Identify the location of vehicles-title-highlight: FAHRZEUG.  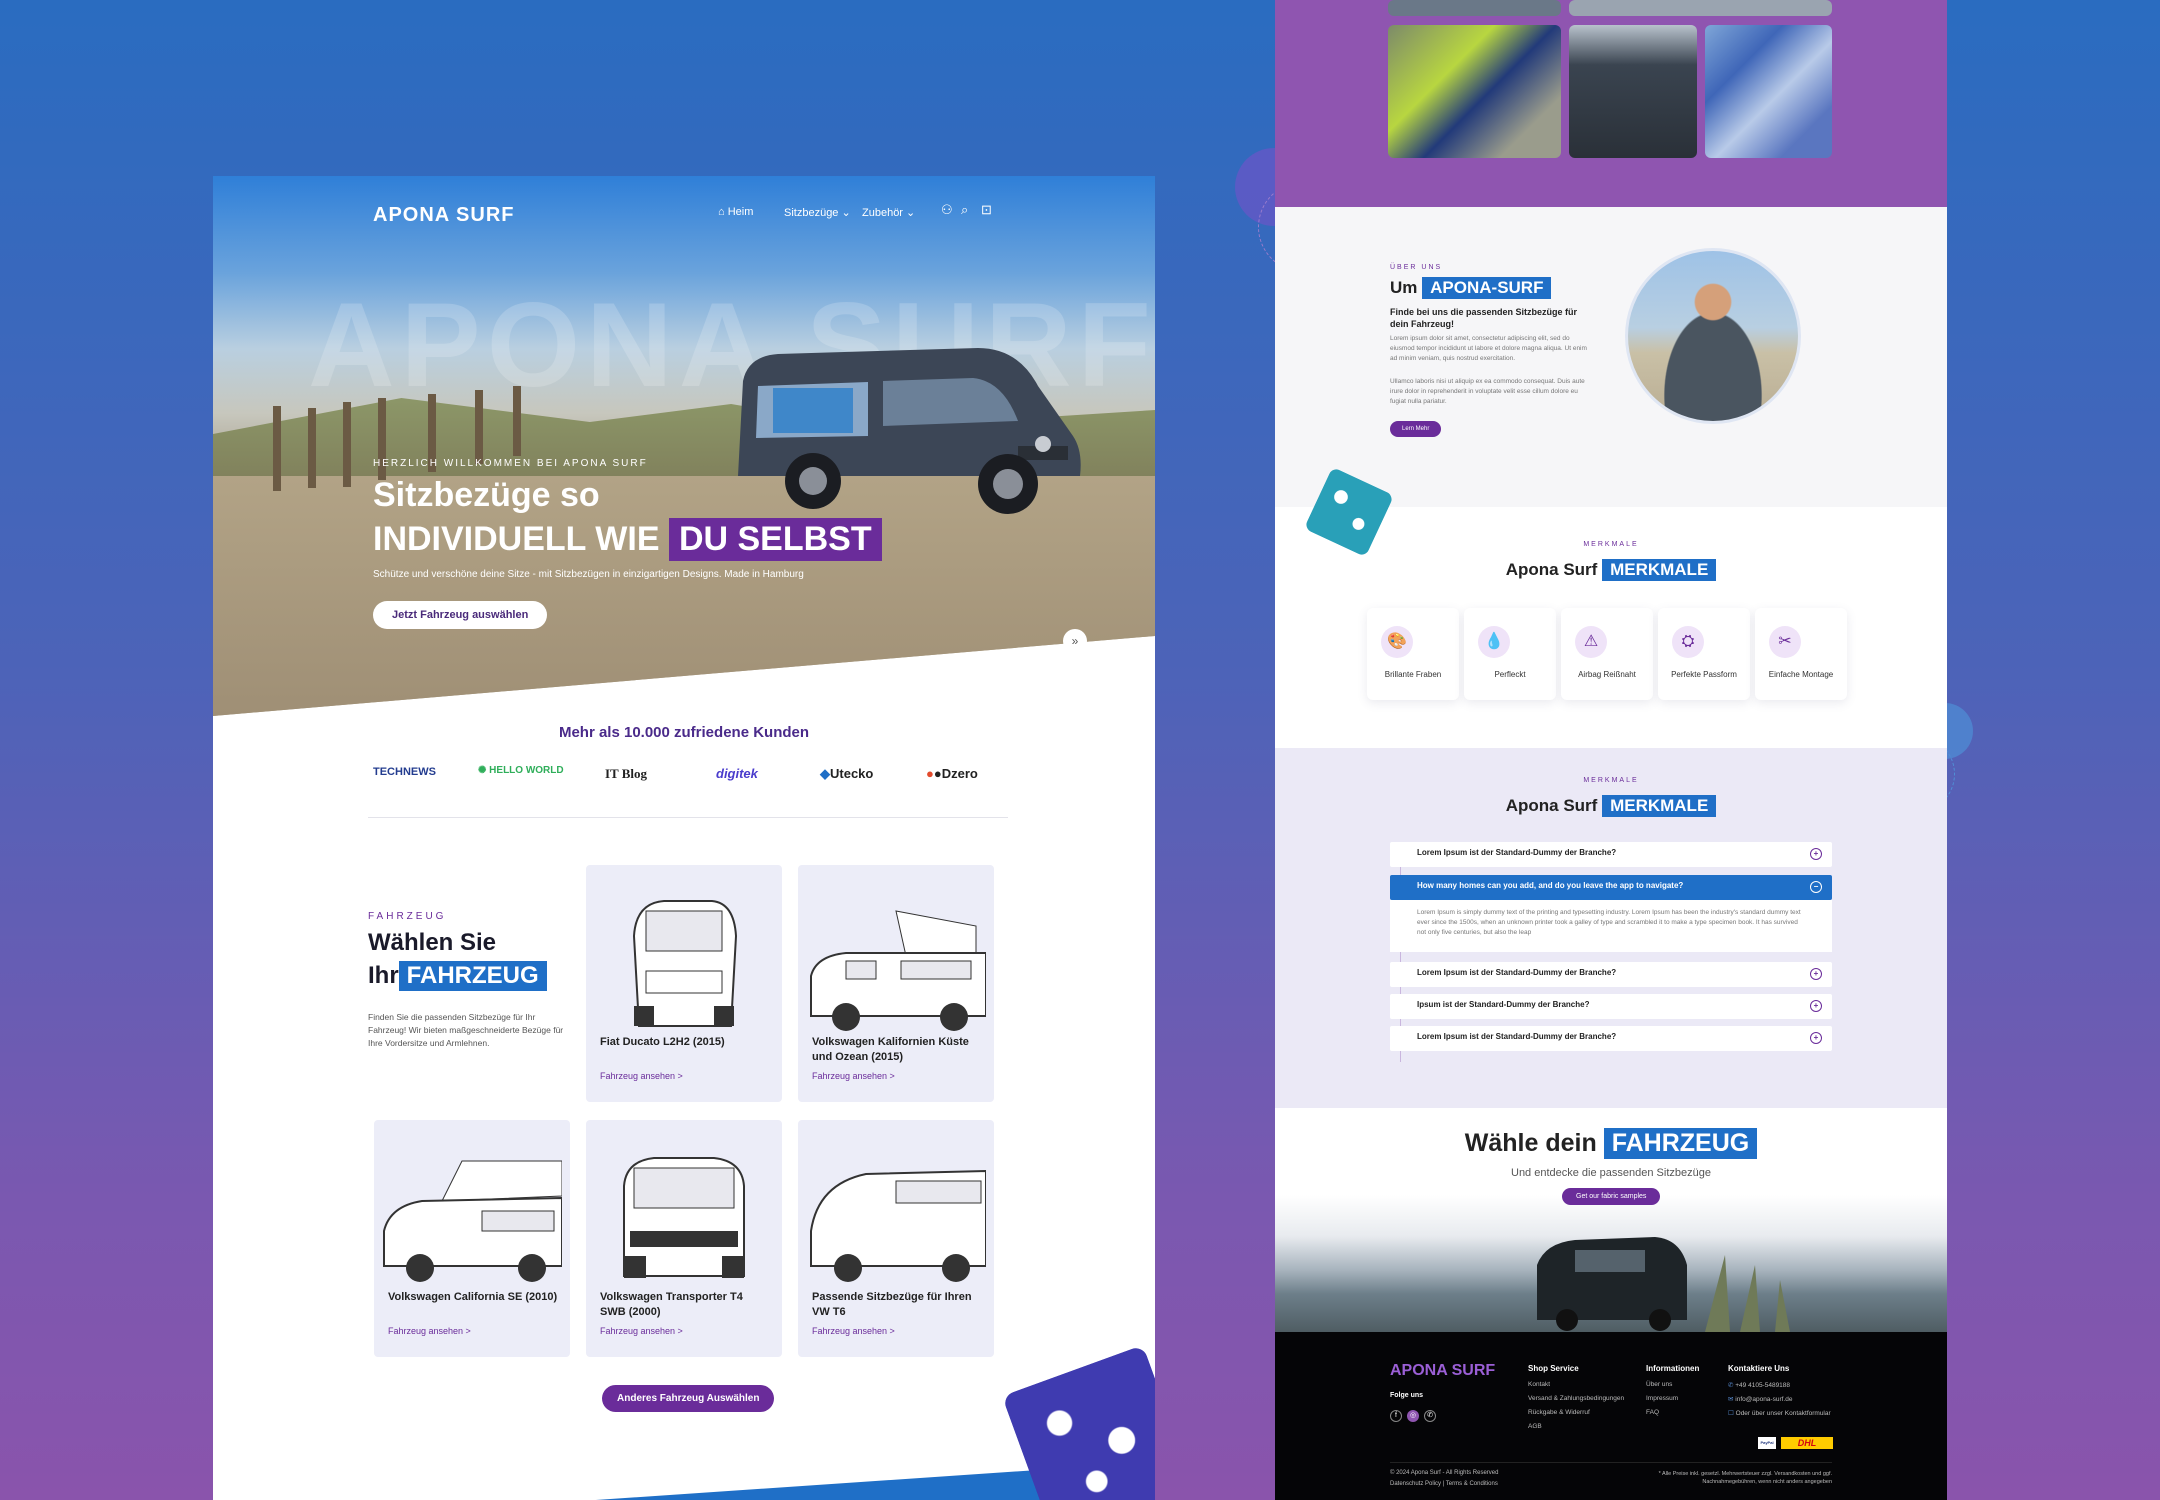
(472, 976).